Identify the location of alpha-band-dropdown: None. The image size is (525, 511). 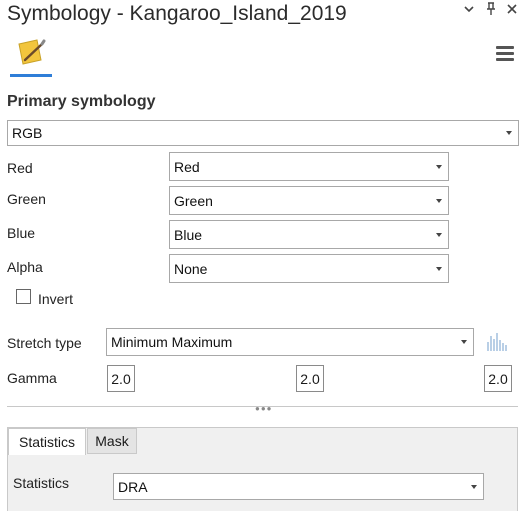
(309, 268).